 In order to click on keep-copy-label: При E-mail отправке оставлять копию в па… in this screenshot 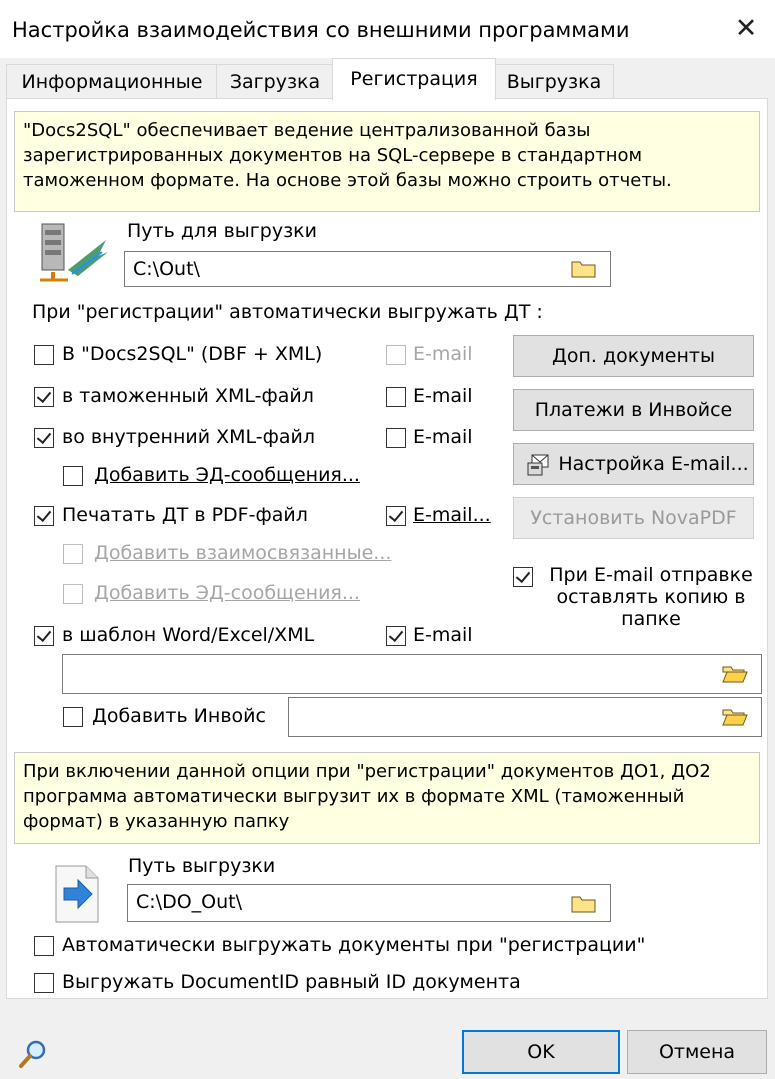, I will do `click(651, 597)`.